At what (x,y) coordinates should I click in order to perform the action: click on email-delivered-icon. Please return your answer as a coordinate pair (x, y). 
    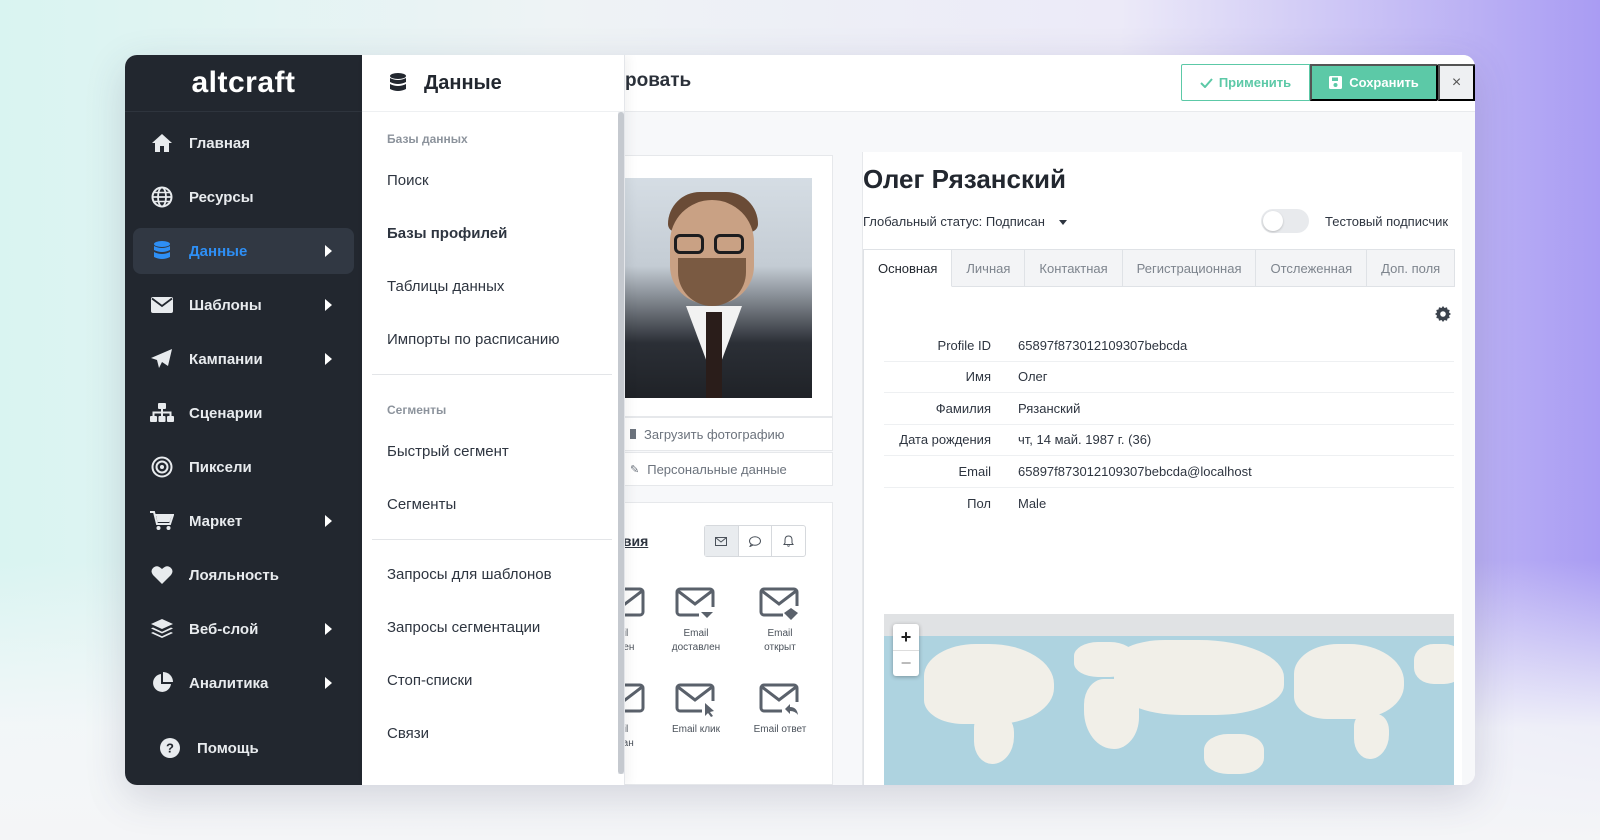
    Looking at the image, I should click on (695, 604).